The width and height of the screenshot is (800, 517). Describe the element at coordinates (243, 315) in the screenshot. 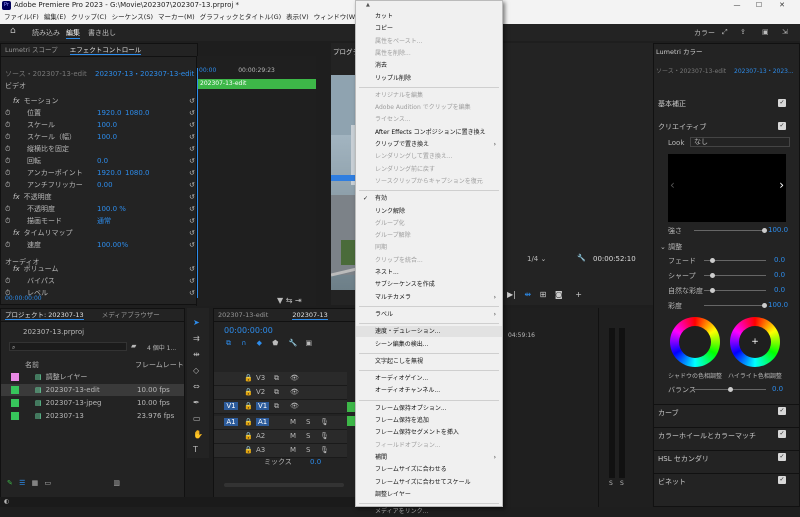

I see `tab-sequence-edit: 202307-13-edit` at that location.